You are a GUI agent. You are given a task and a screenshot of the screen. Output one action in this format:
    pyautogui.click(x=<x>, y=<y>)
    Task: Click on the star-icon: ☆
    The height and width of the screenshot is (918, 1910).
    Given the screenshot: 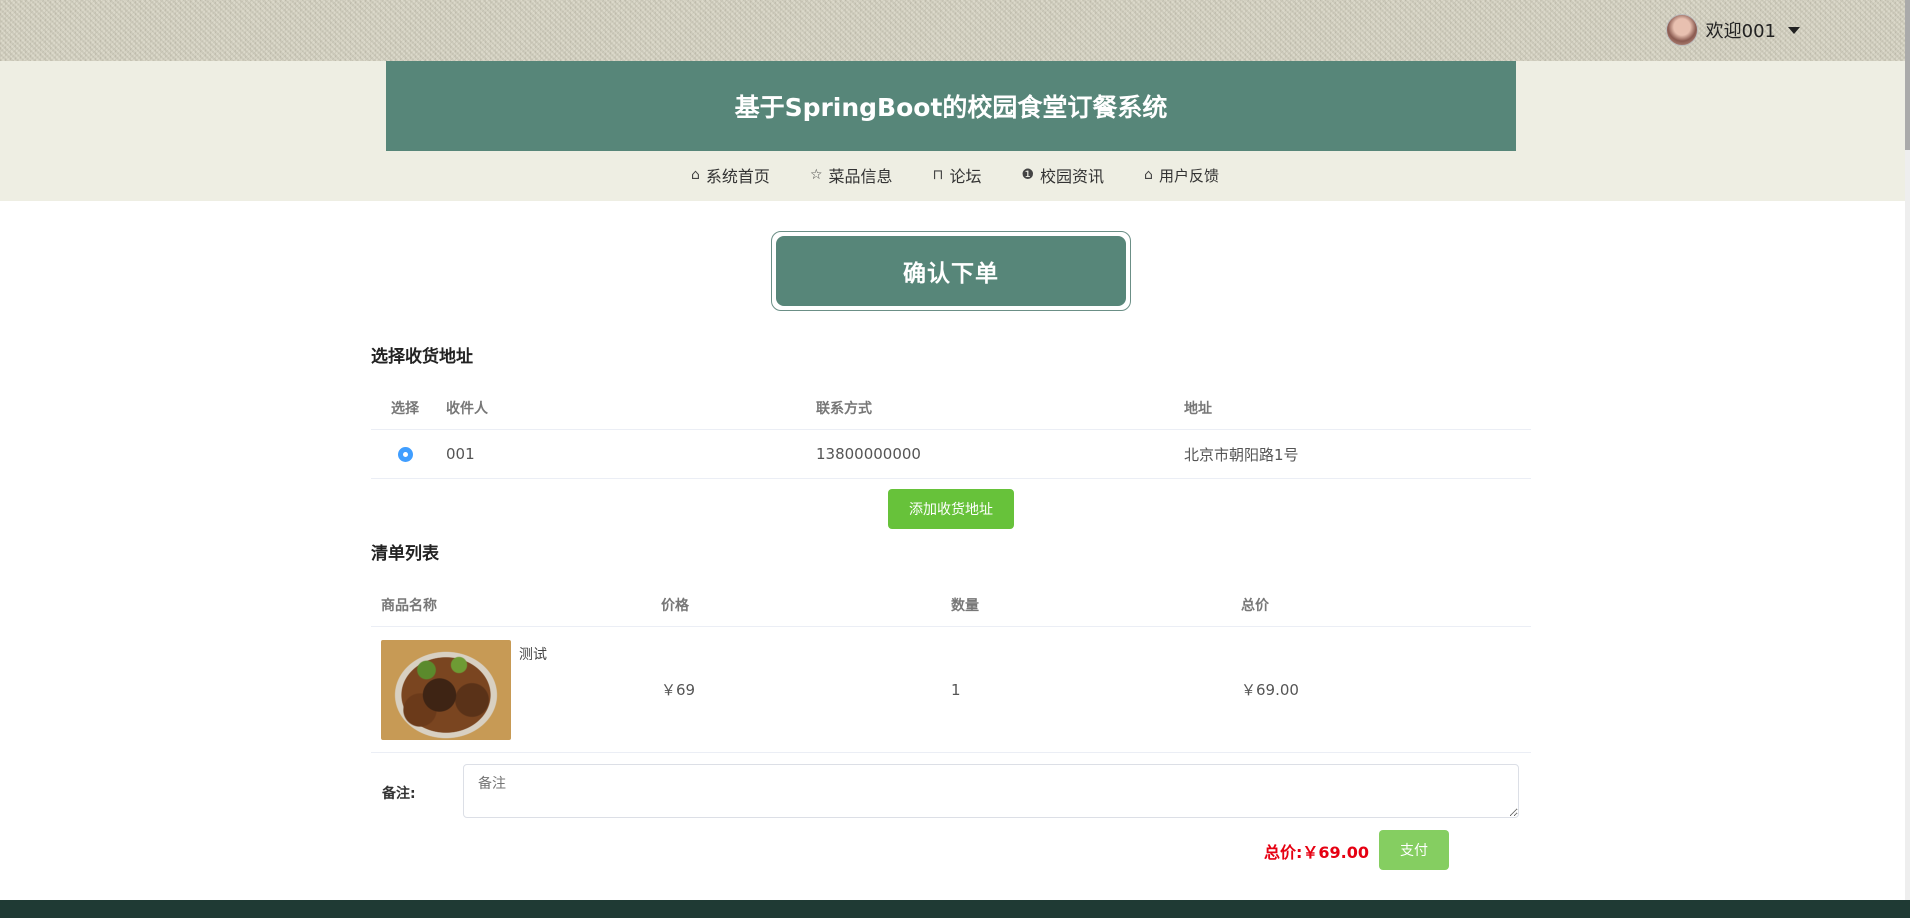 What is the action you would take?
    pyautogui.click(x=816, y=175)
    